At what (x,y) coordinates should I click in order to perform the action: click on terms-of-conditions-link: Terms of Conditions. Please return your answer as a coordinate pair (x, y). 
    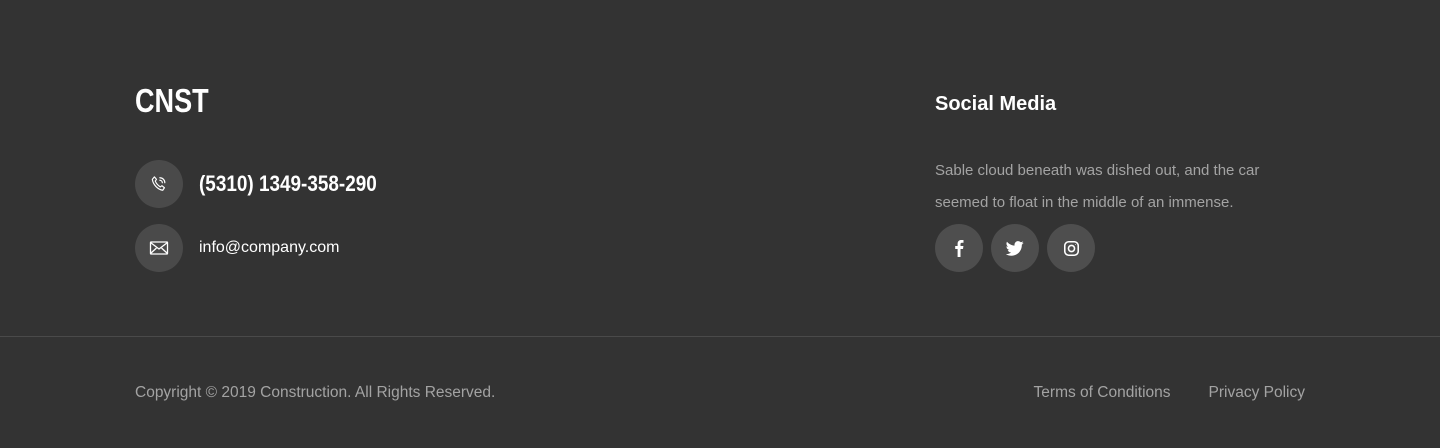
    Looking at the image, I should click on (1102, 393).